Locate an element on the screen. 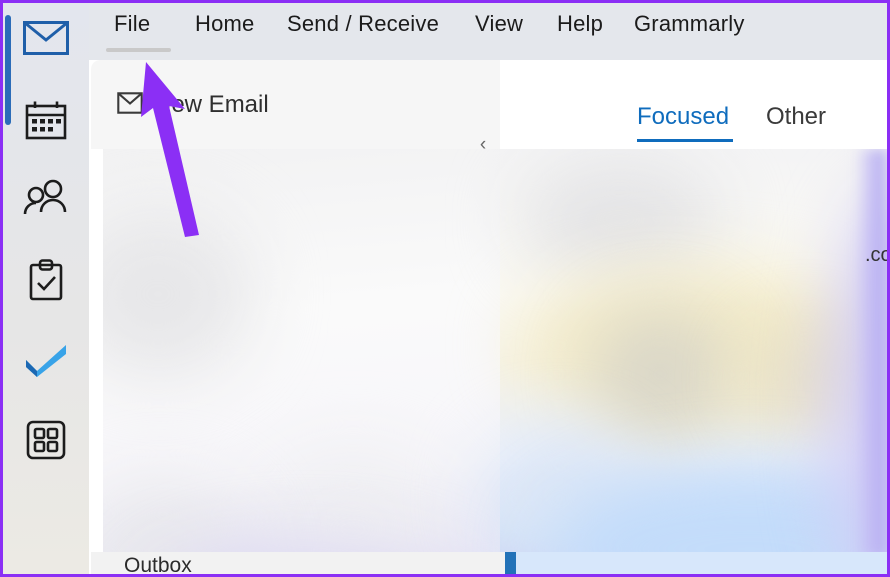 Image resolution: width=890 pixels, height=577 pixels. sidebar-item-people is located at coordinates (46, 200).